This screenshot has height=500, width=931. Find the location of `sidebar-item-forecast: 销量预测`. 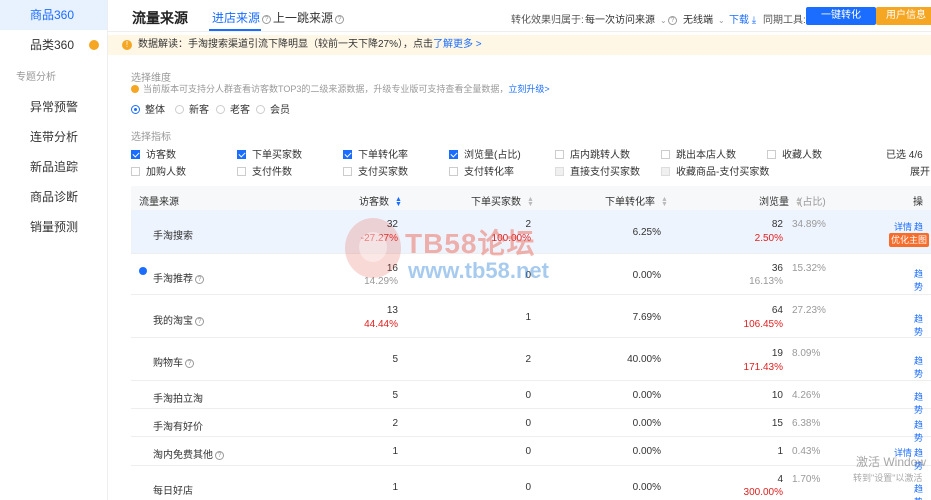

sidebar-item-forecast: 销量预测 is located at coordinates (53, 227).